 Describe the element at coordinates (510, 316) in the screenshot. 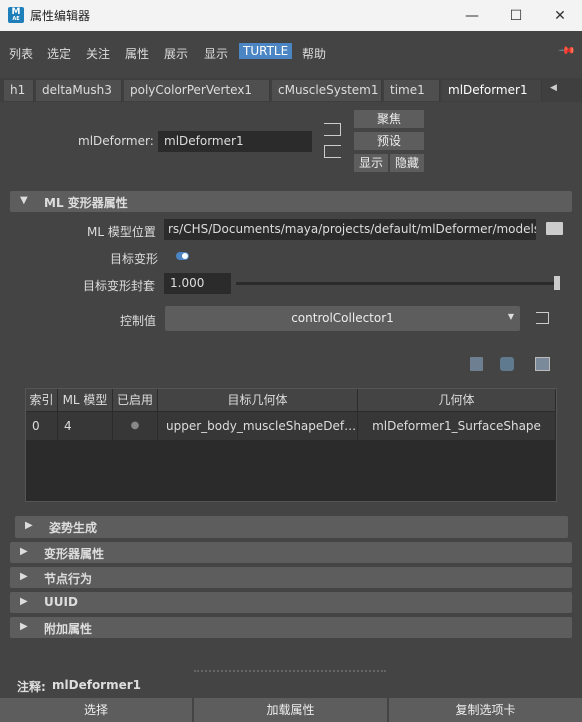

I see `chevron-down-icon: ▼` at that location.